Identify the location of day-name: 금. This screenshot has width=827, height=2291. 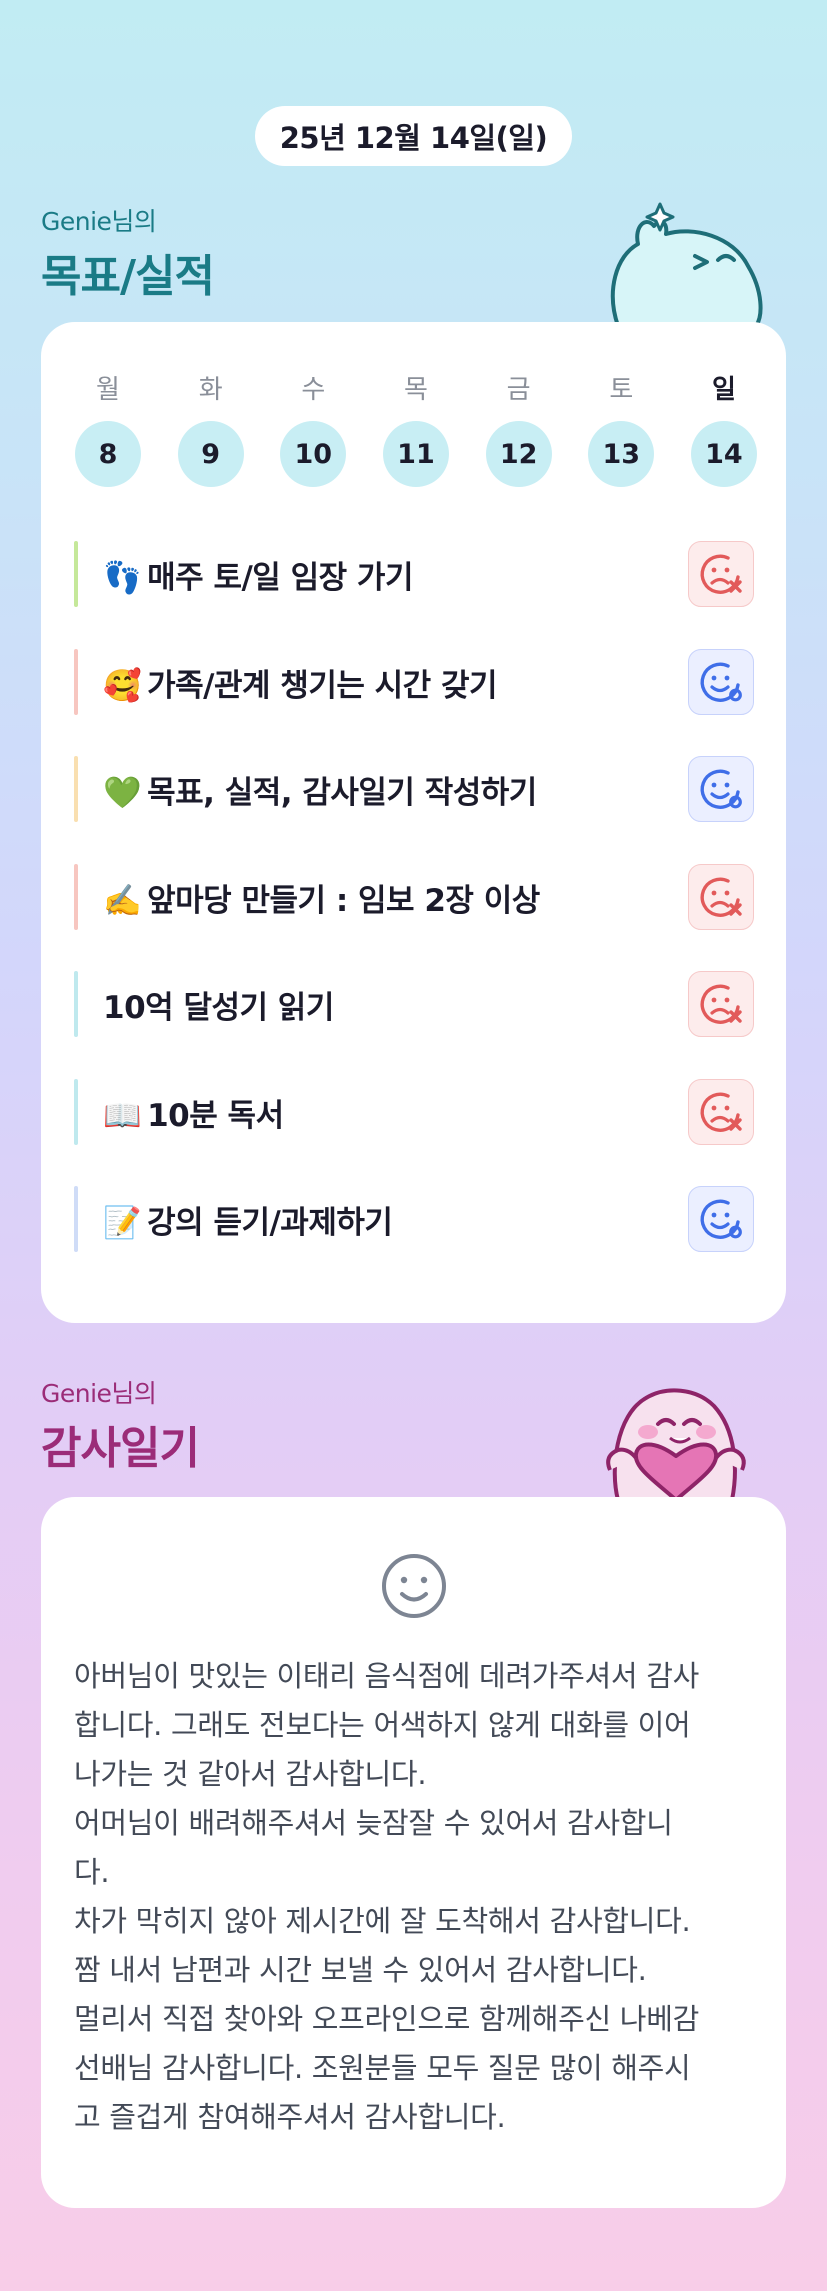
(518, 390).